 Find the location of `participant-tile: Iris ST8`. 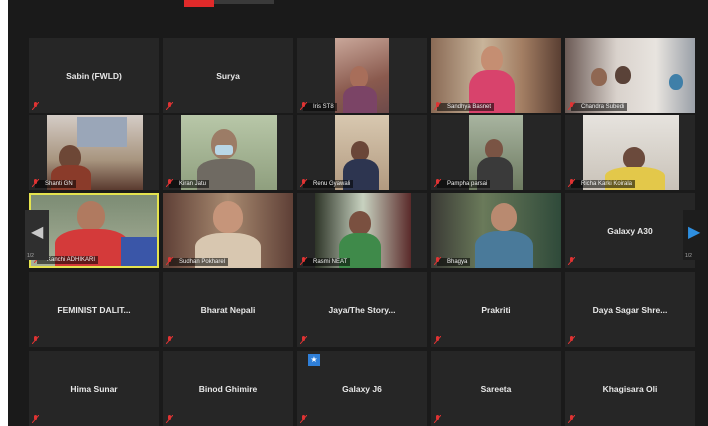

participant-tile: Iris ST8 is located at coordinates (362, 75).